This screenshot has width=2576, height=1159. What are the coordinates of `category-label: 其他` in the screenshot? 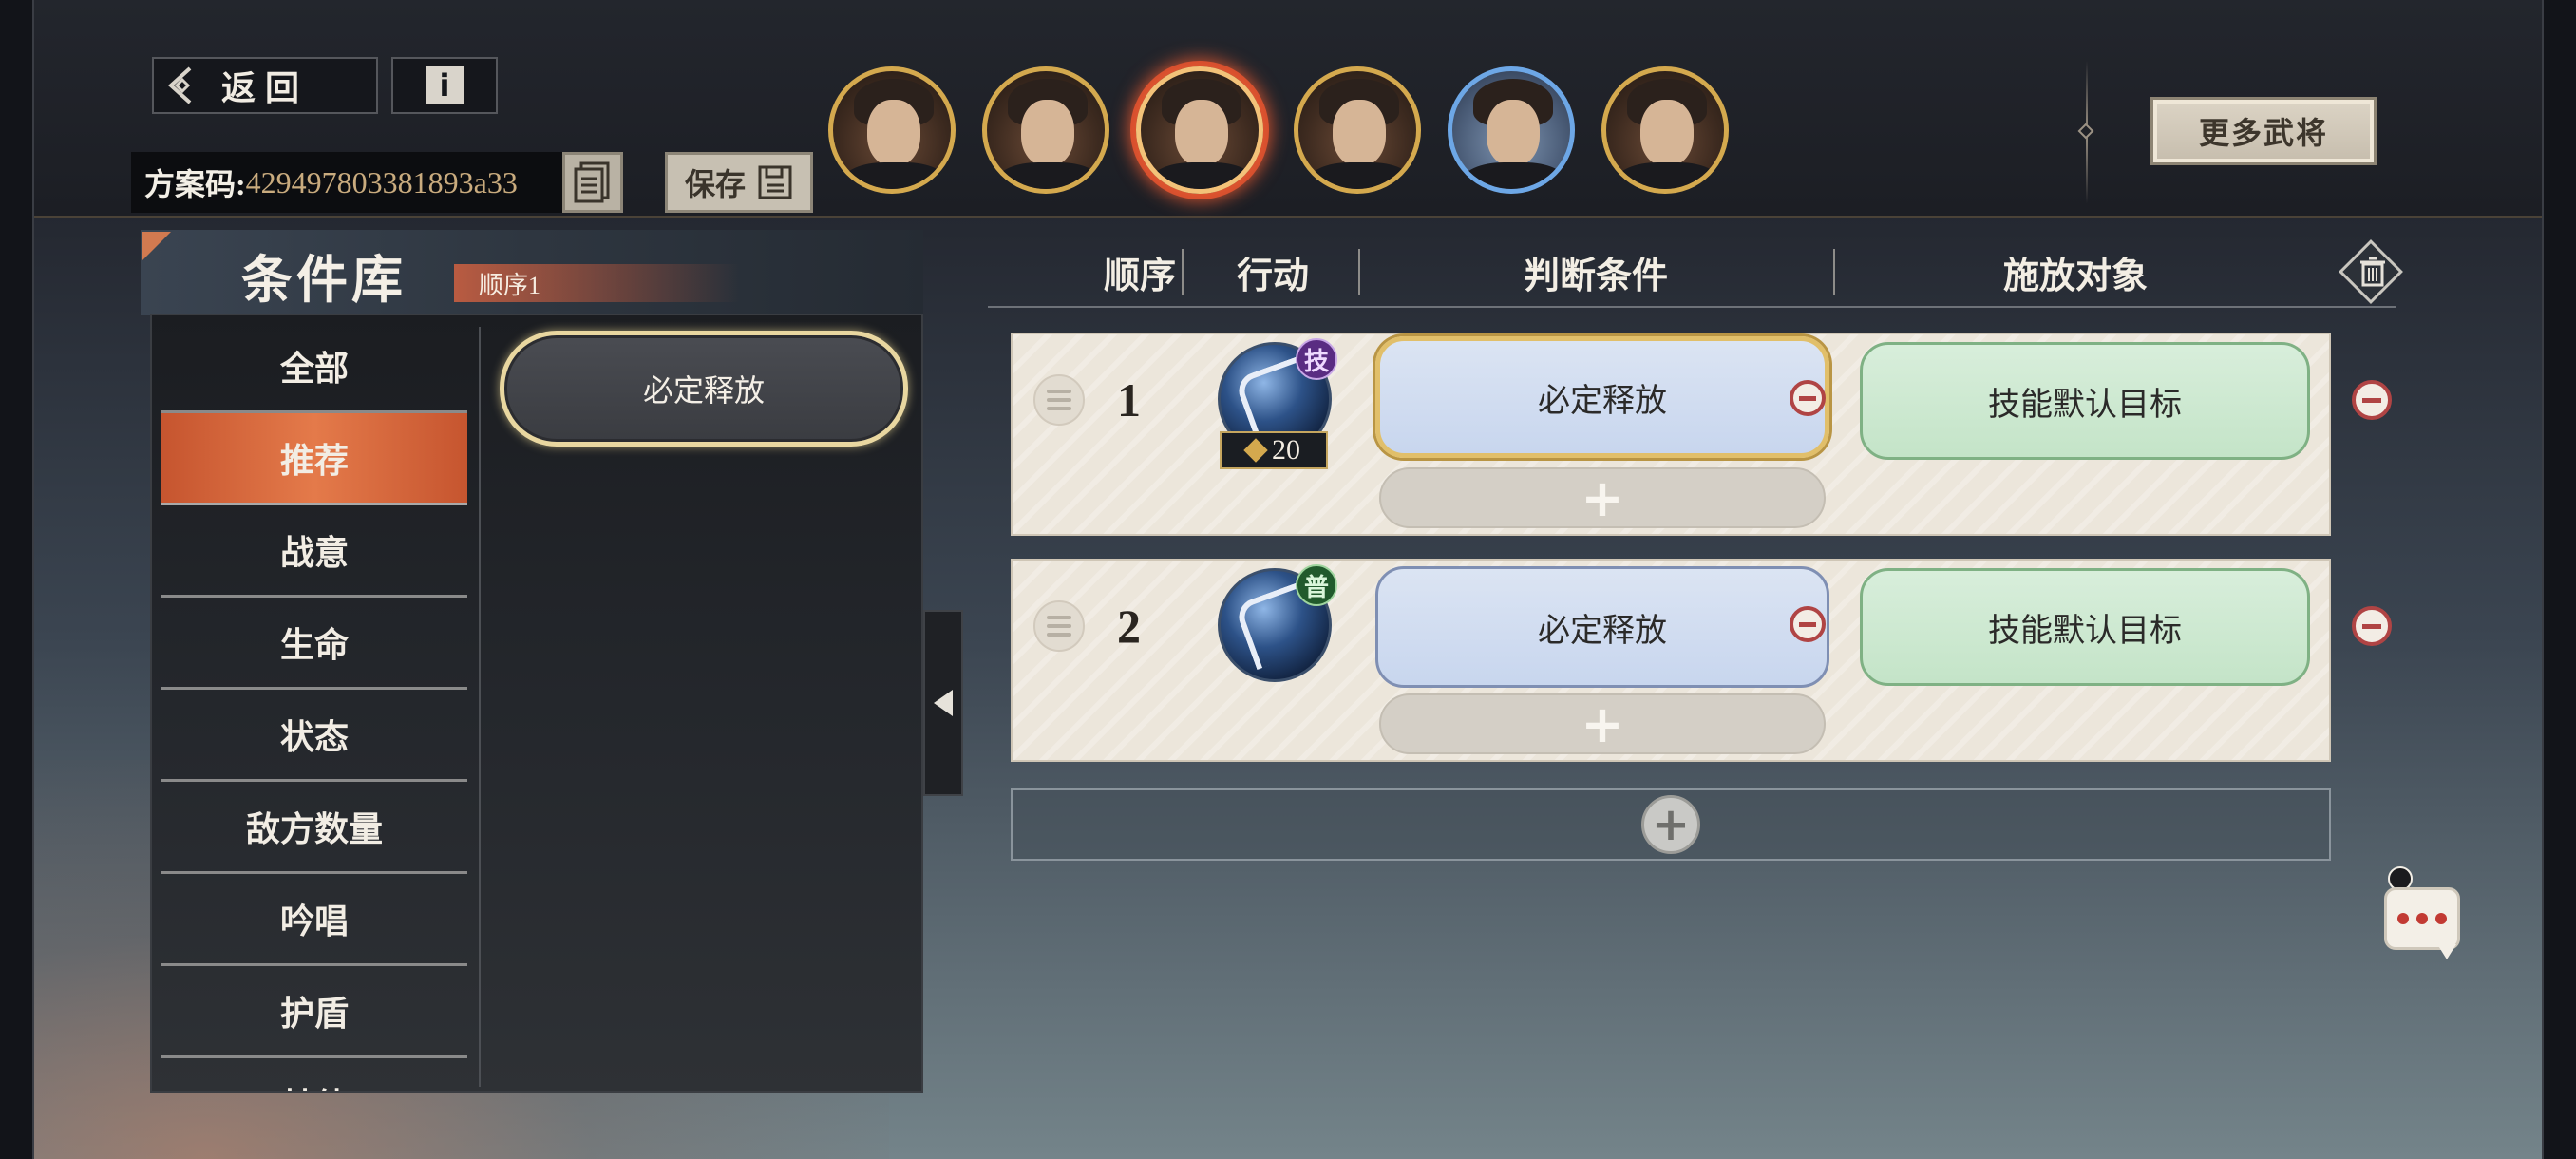 It's located at (314, 1084).